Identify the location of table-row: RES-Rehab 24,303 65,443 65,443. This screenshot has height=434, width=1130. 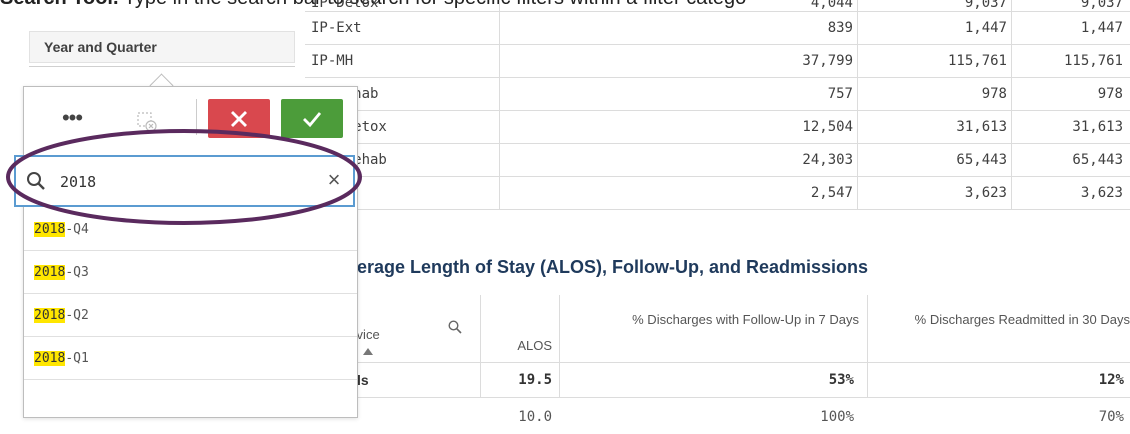
(717, 160).